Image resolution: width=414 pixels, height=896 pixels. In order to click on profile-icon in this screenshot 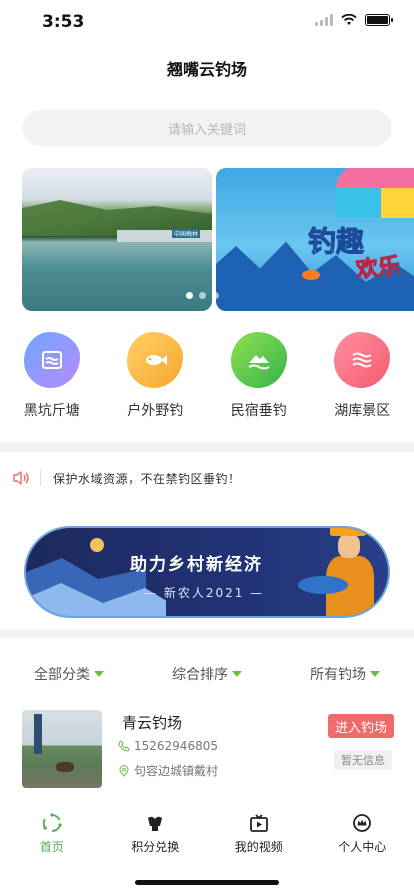, I will do `click(362, 823)`.